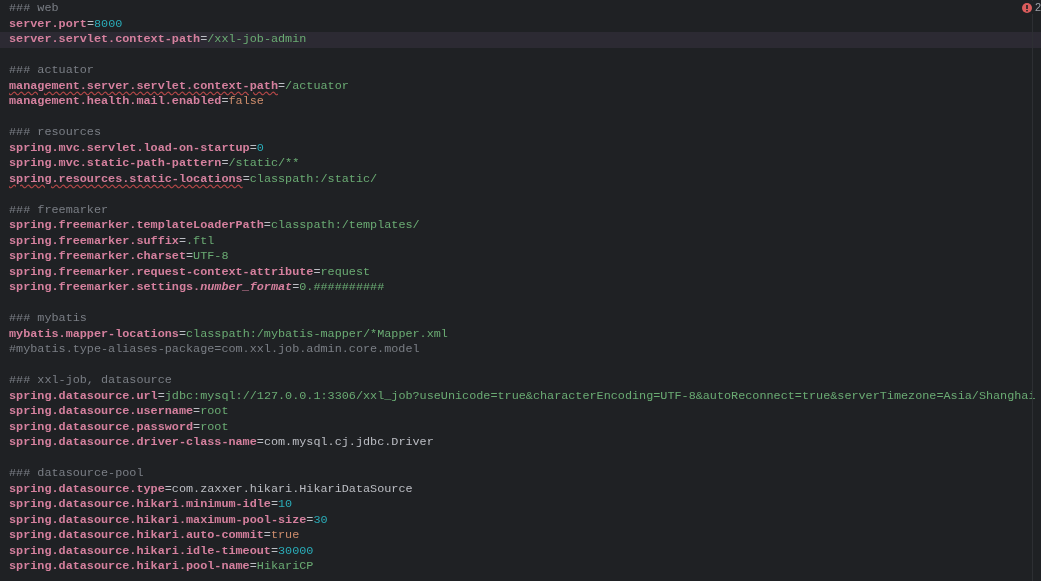  I want to click on property-key: management.health.mail.enabled, so click(115, 102).